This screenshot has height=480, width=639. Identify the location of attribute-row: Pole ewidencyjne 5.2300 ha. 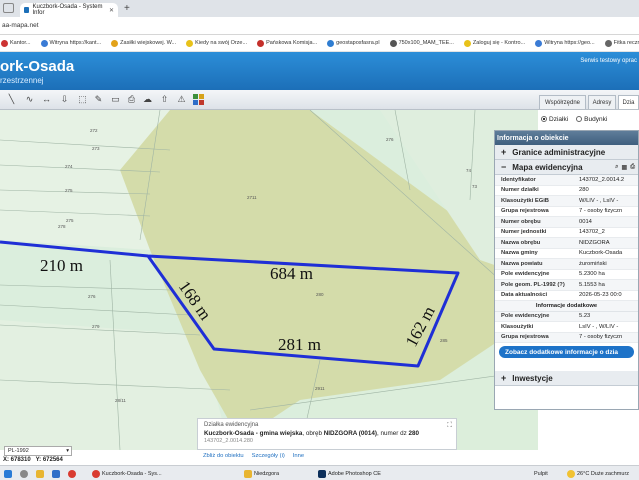
(566, 275).